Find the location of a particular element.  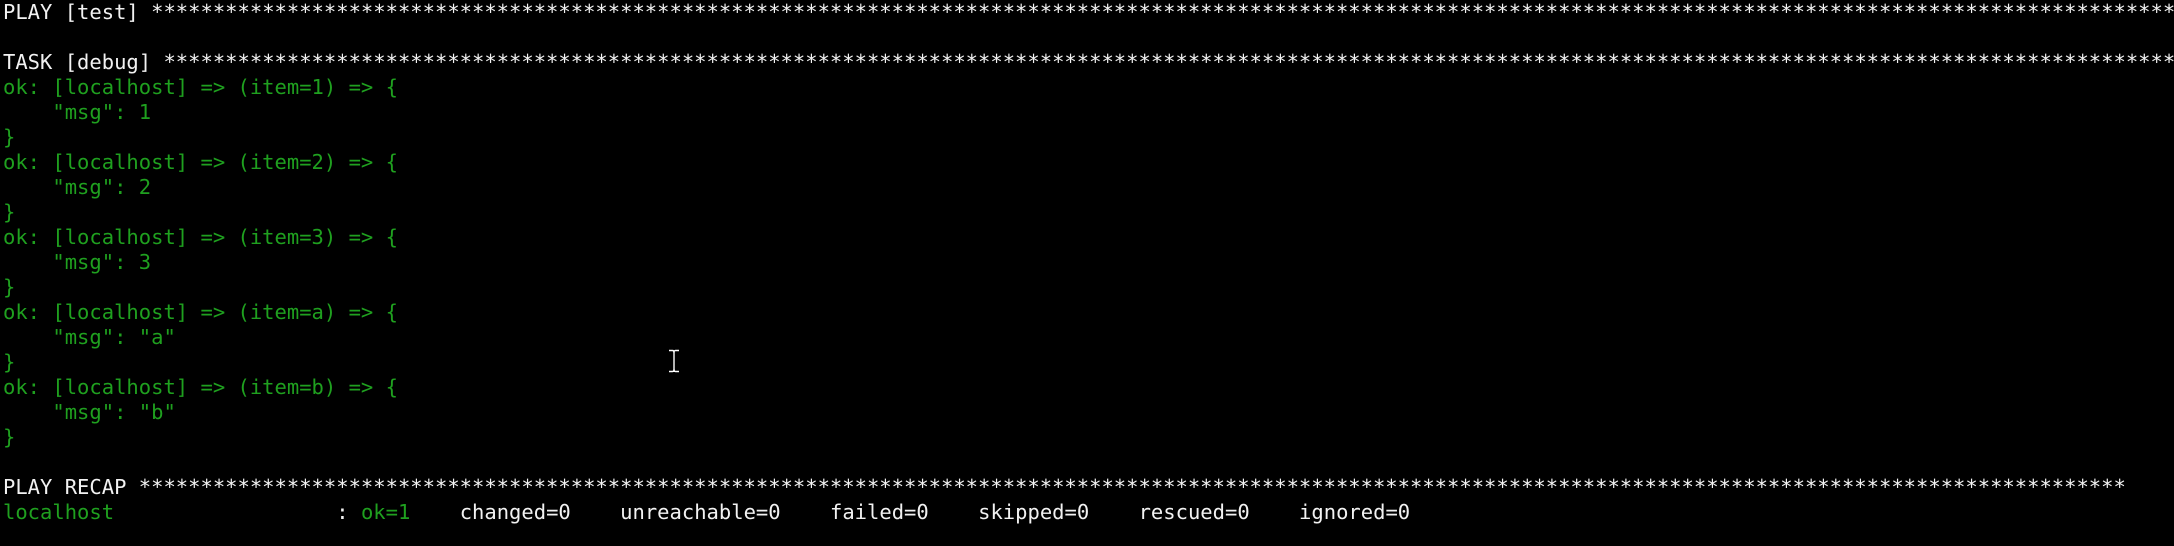

task-header-label: TASK [debug] is located at coordinates (83, 62).